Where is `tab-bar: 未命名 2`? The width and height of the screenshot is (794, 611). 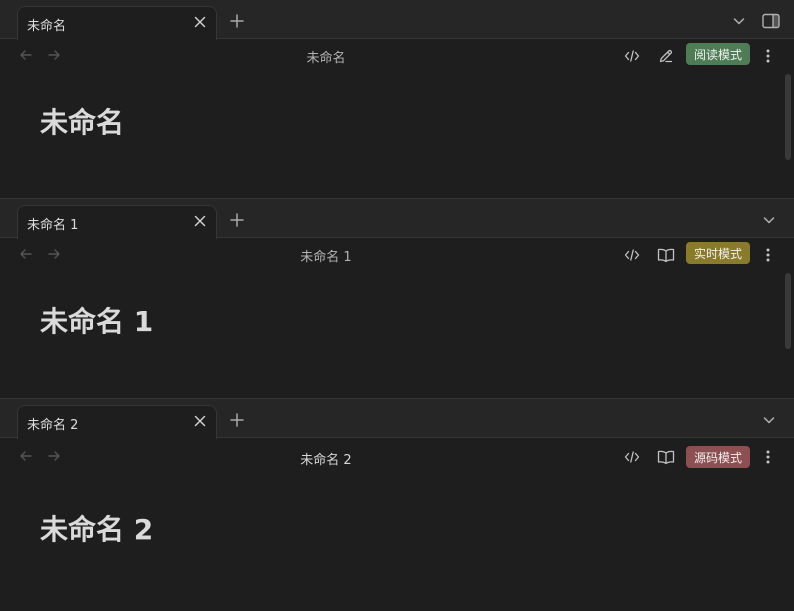
tab-bar: 未命名 2 is located at coordinates (397, 419).